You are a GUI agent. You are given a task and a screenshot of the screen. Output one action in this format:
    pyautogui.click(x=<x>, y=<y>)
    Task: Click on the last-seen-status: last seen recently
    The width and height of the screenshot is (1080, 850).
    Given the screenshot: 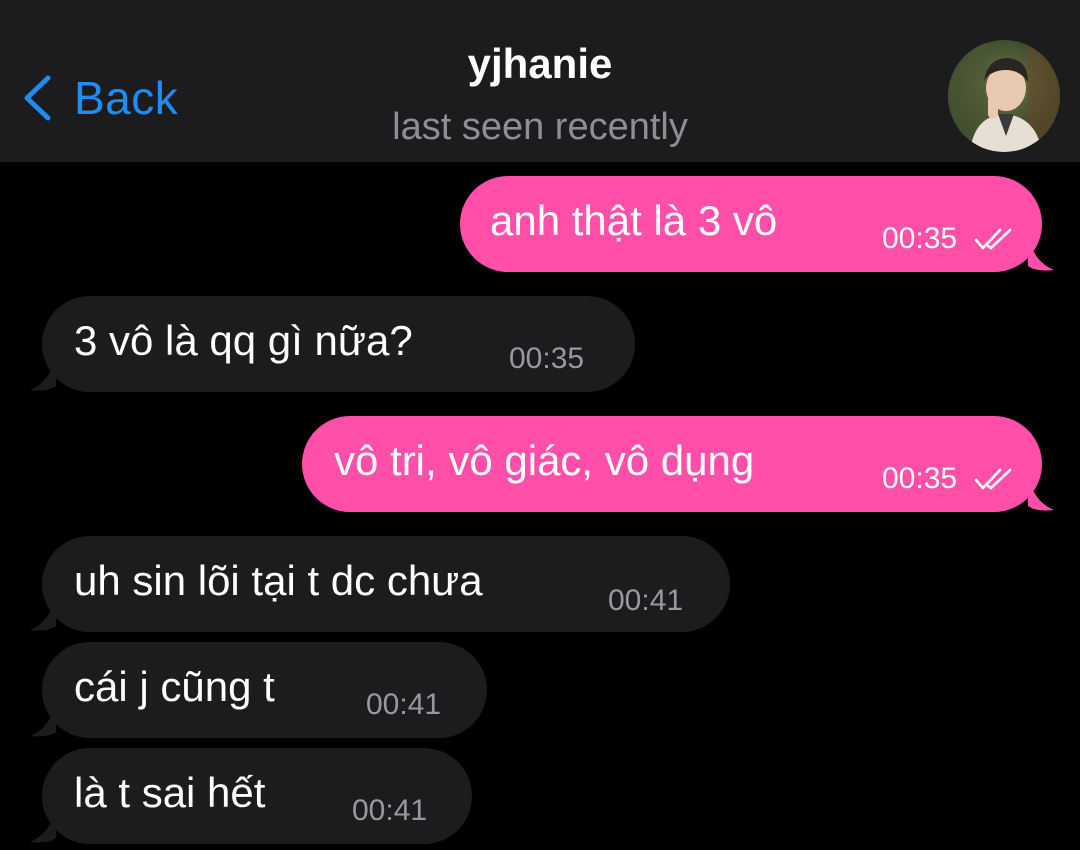 What is the action you would take?
    pyautogui.click(x=540, y=127)
    